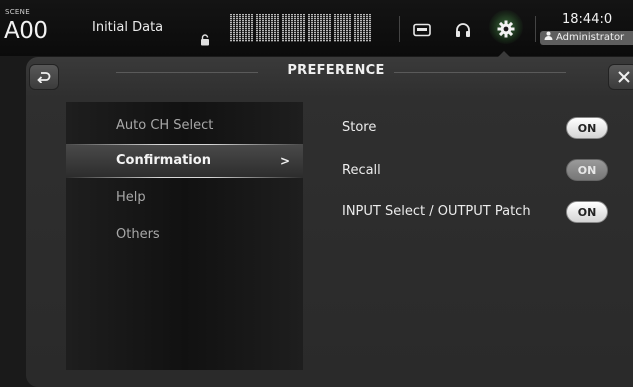 This screenshot has height=387, width=633. What do you see at coordinates (165, 125) in the screenshot?
I see `menu-item-label: Auto CH Select` at bounding box center [165, 125].